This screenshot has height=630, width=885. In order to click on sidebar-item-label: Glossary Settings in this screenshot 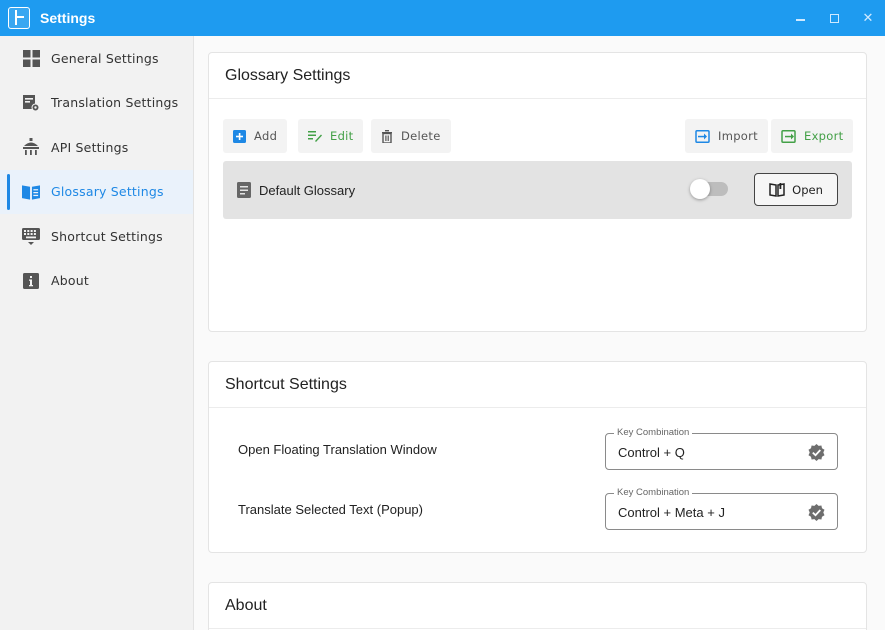, I will do `click(107, 192)`.